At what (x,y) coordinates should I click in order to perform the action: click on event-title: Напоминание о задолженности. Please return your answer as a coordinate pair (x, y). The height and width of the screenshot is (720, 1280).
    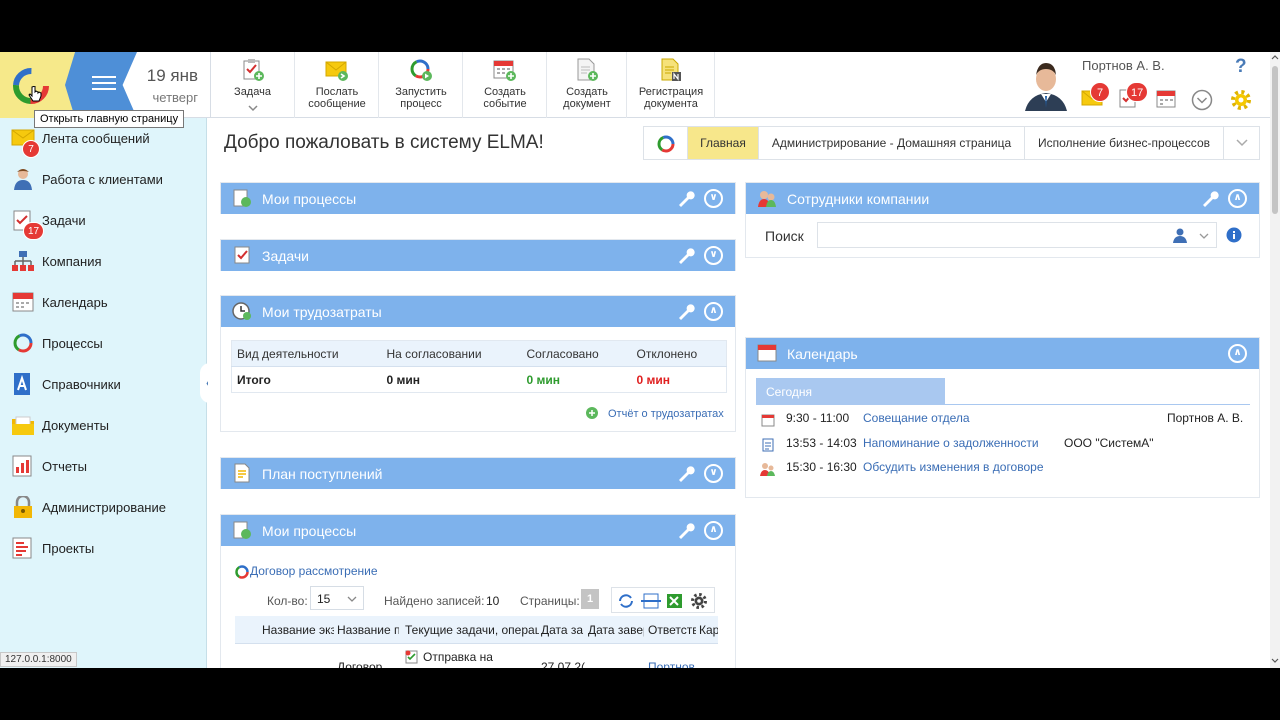
    Looking at the image, I should click on (951, 443).